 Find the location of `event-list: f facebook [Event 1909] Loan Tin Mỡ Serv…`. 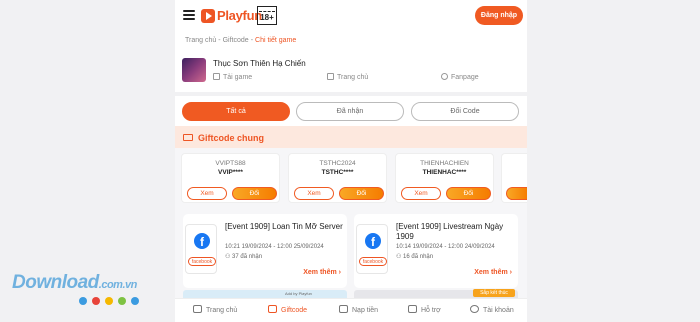

event-list: f facebook [Event 1909] Loan Tin Mỡ Serv… is located at coordinates (351, 252).